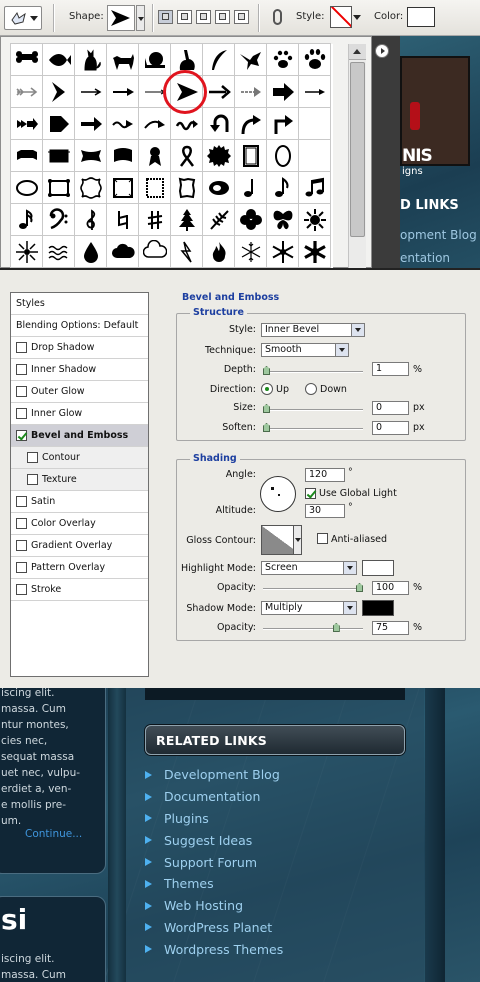 The image size is (480, 982). Describe the element at coordinates (277, 17) in the screenshot. I see `link-icon` at that location.